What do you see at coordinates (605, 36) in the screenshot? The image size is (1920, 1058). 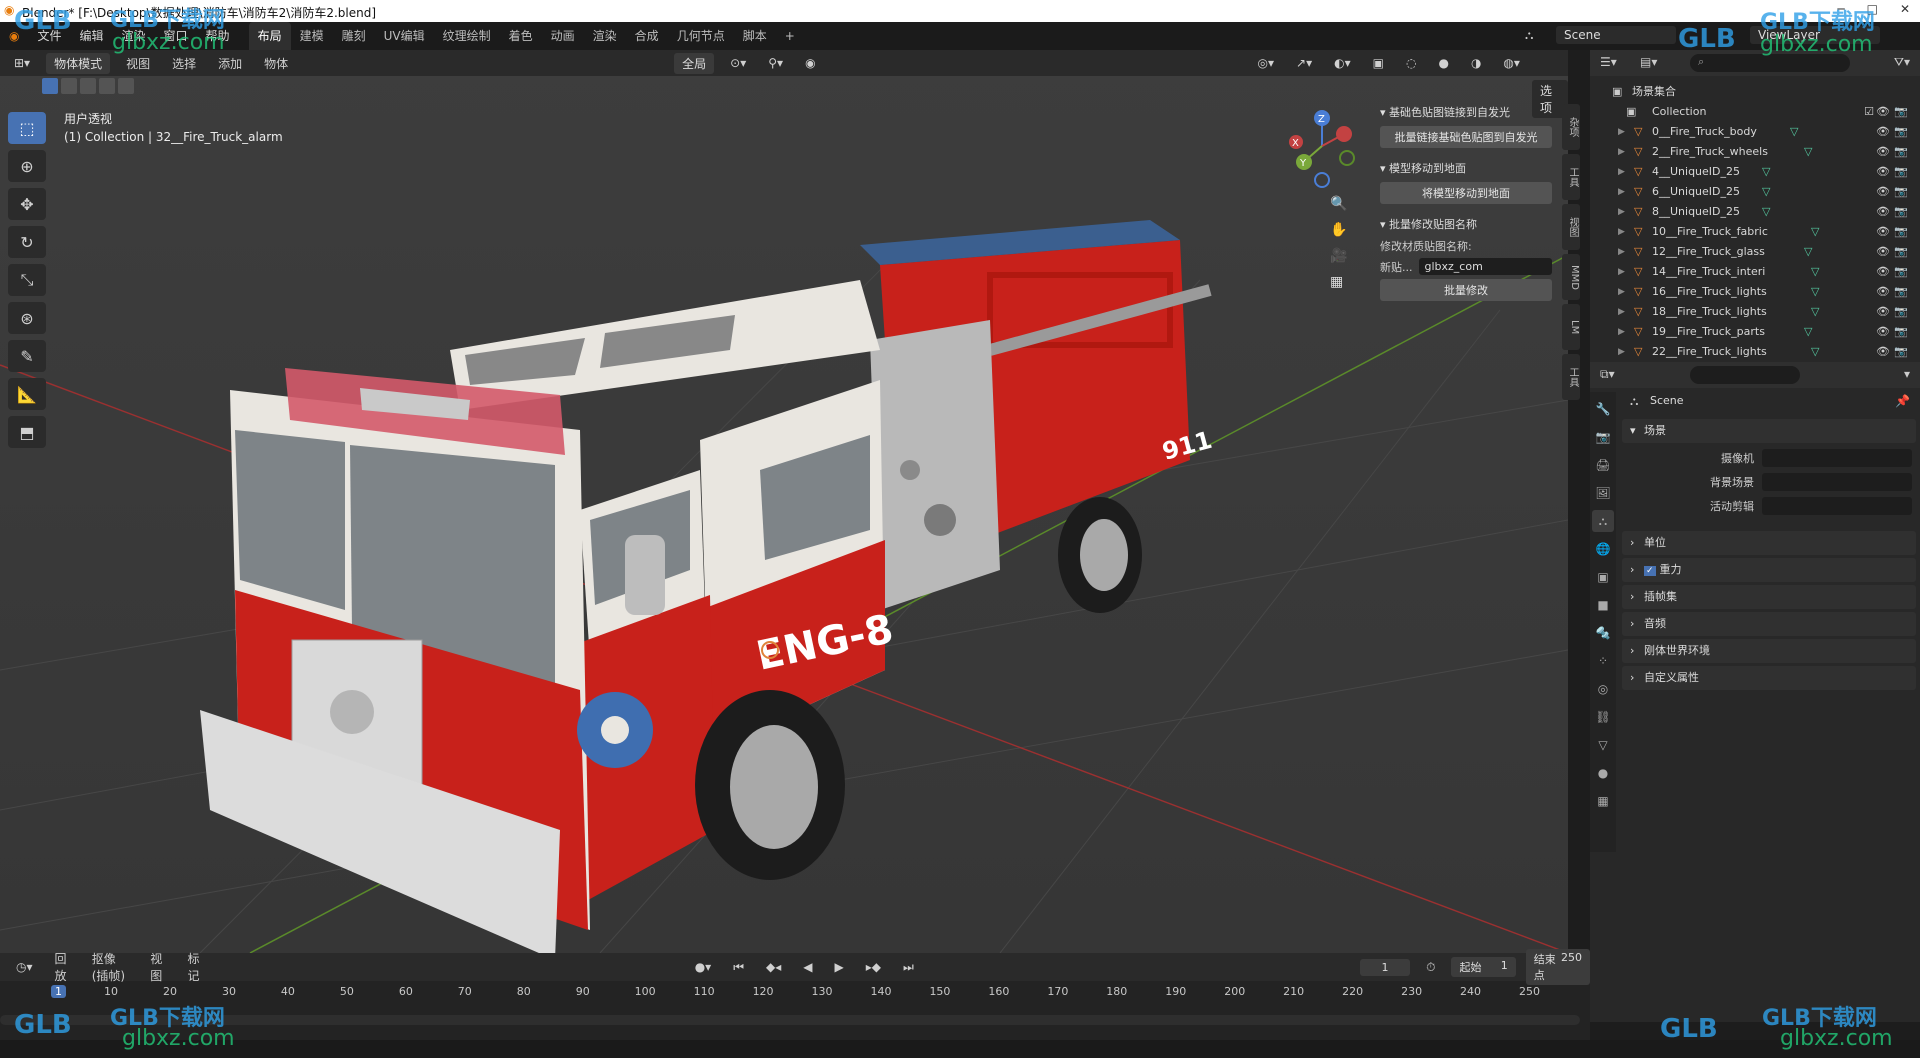 I see `tab-rendering: 渲染` at bounding box center [605, 36].